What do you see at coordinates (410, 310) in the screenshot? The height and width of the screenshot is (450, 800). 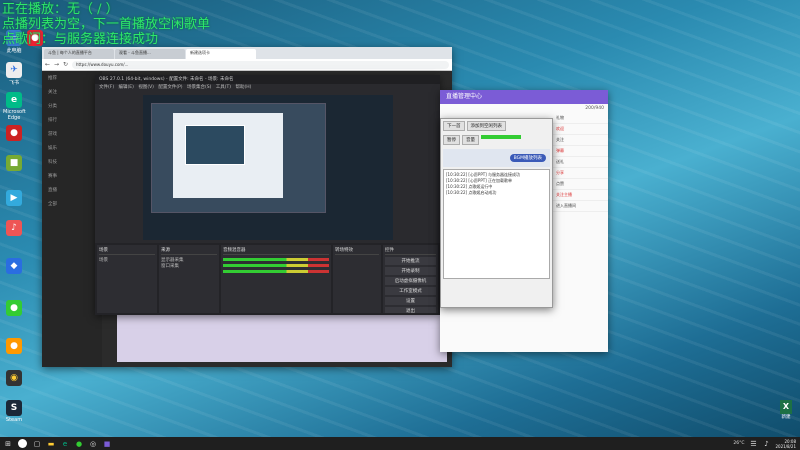 I see `exit-button: 退出` at bounding box center [410, 310].